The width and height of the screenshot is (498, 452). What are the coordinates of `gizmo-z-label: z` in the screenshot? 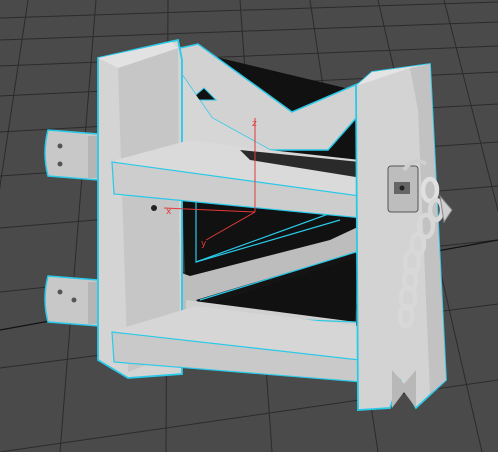 It's located at (254, 124).